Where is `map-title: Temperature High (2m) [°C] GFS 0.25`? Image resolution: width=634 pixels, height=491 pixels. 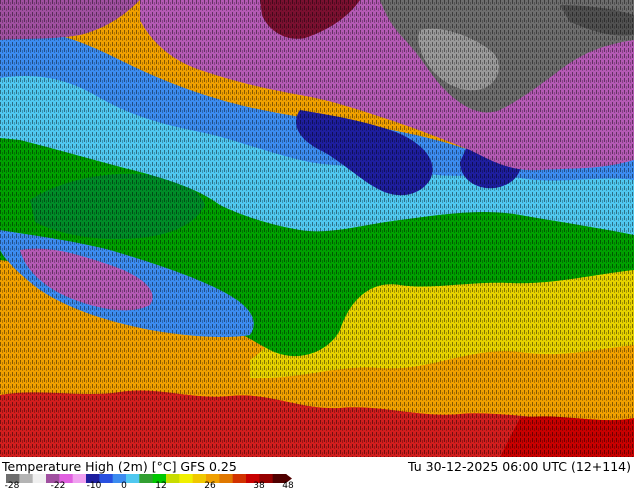 map-title: Temperature High (2m) [°C] GFS 0.25 is located at coordinates (119, 466).